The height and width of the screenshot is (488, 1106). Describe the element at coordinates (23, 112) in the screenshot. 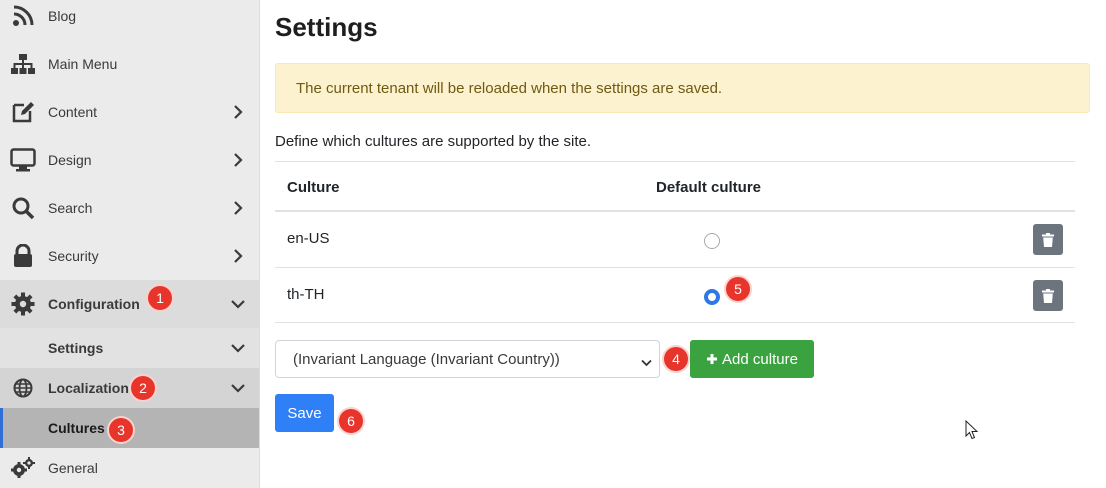

I see `edit-icon` at that location.